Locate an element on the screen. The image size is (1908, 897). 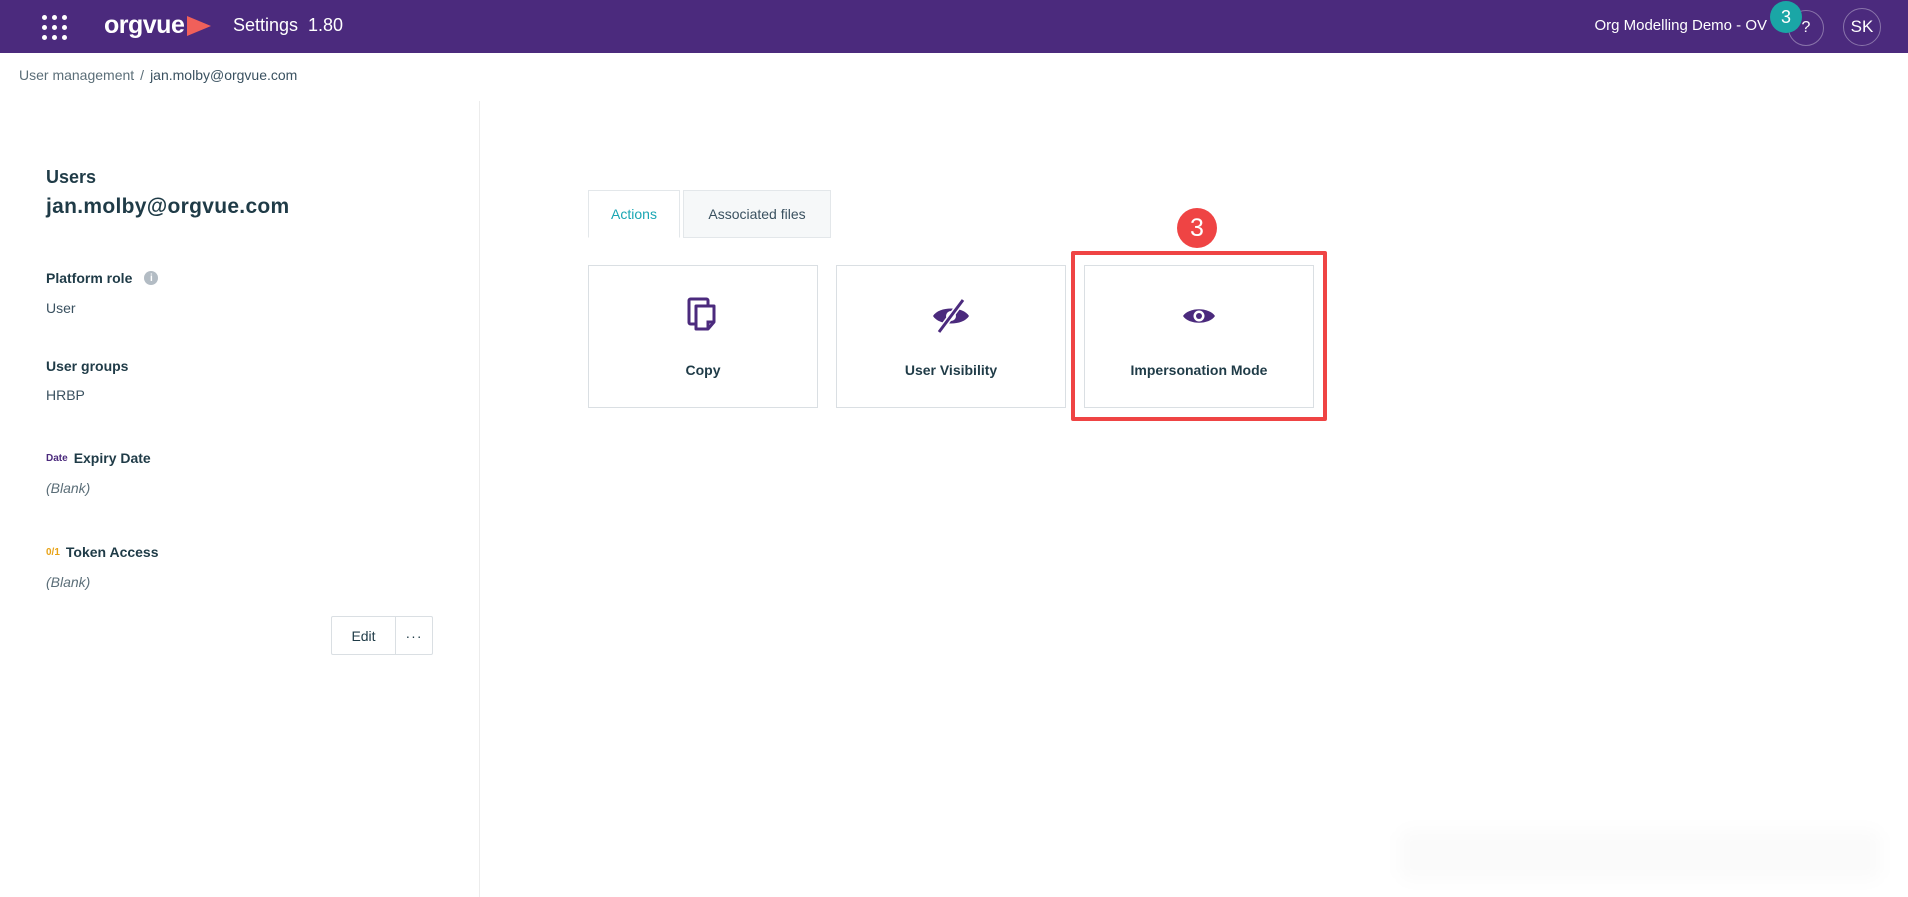
section-heading: Users is located at coordinates (71, 177).